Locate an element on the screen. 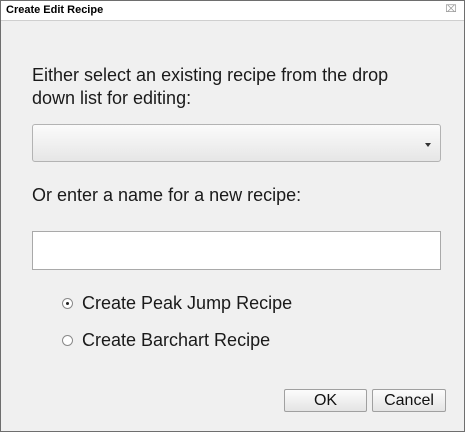  existing-recipe-dropdown is located at coordinates (236, 143).